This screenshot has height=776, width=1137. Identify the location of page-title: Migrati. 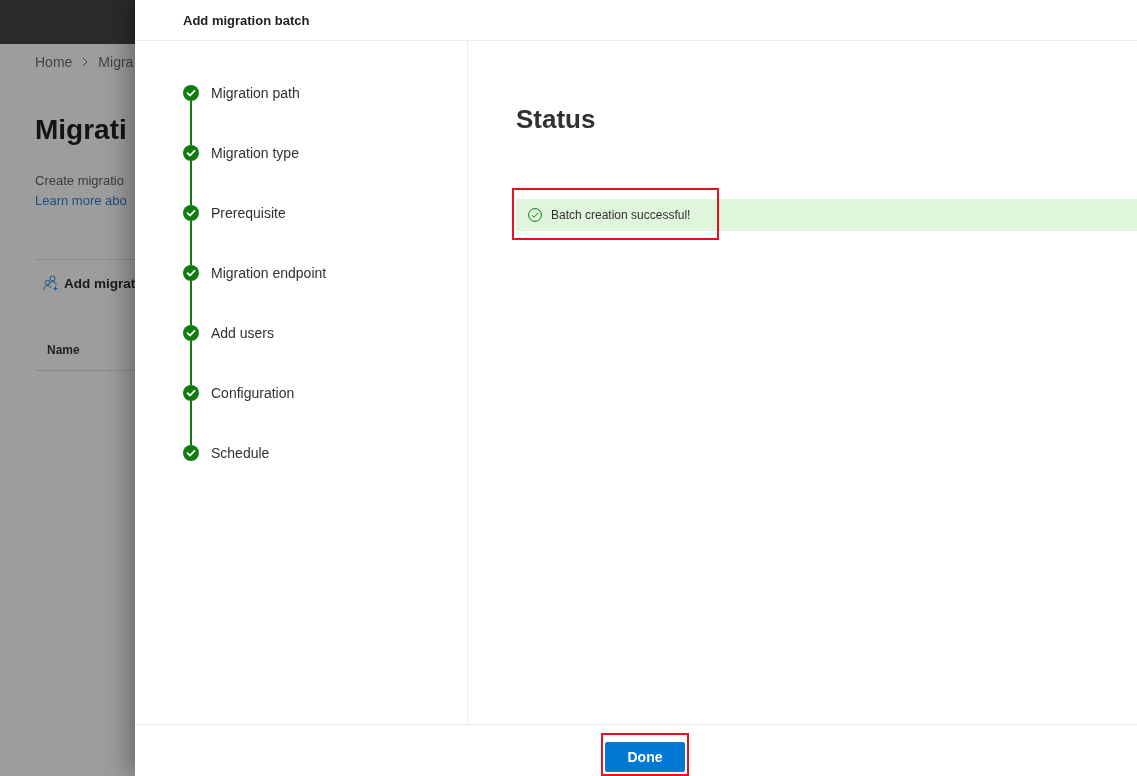
(81, 130).